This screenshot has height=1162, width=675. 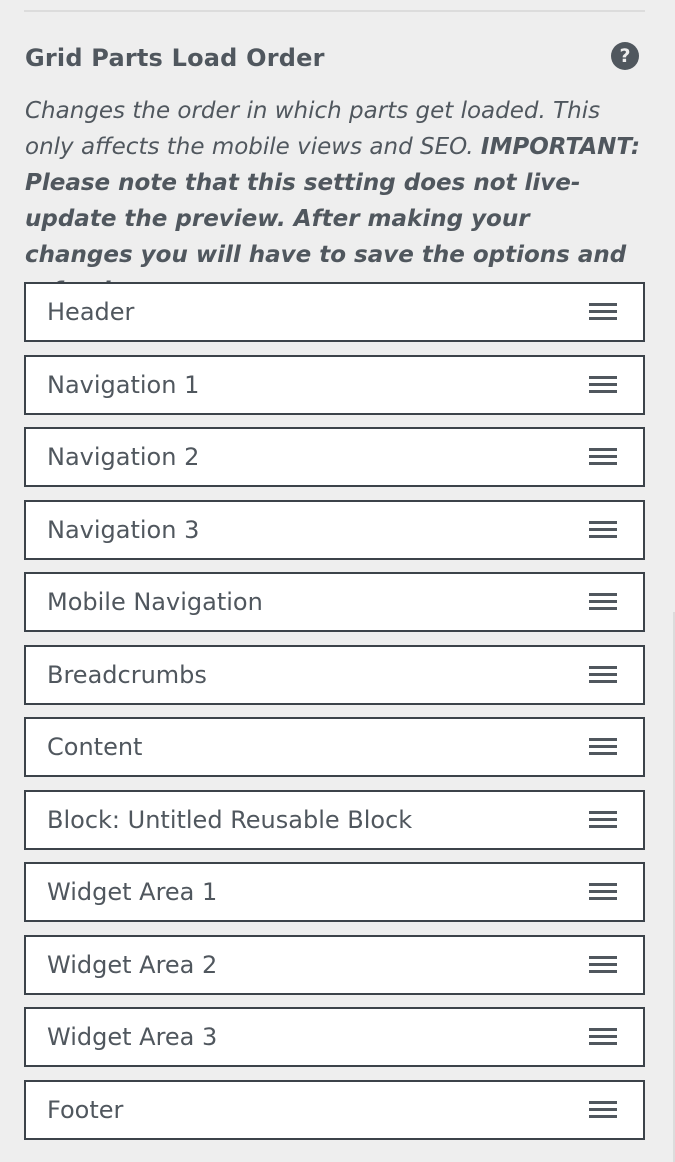 What do you see at coordinates (334, 1037) in the screenshot?
I see `sortable-item-widget-area-3: Widget Area 3` at bounding box center [334, 1037].